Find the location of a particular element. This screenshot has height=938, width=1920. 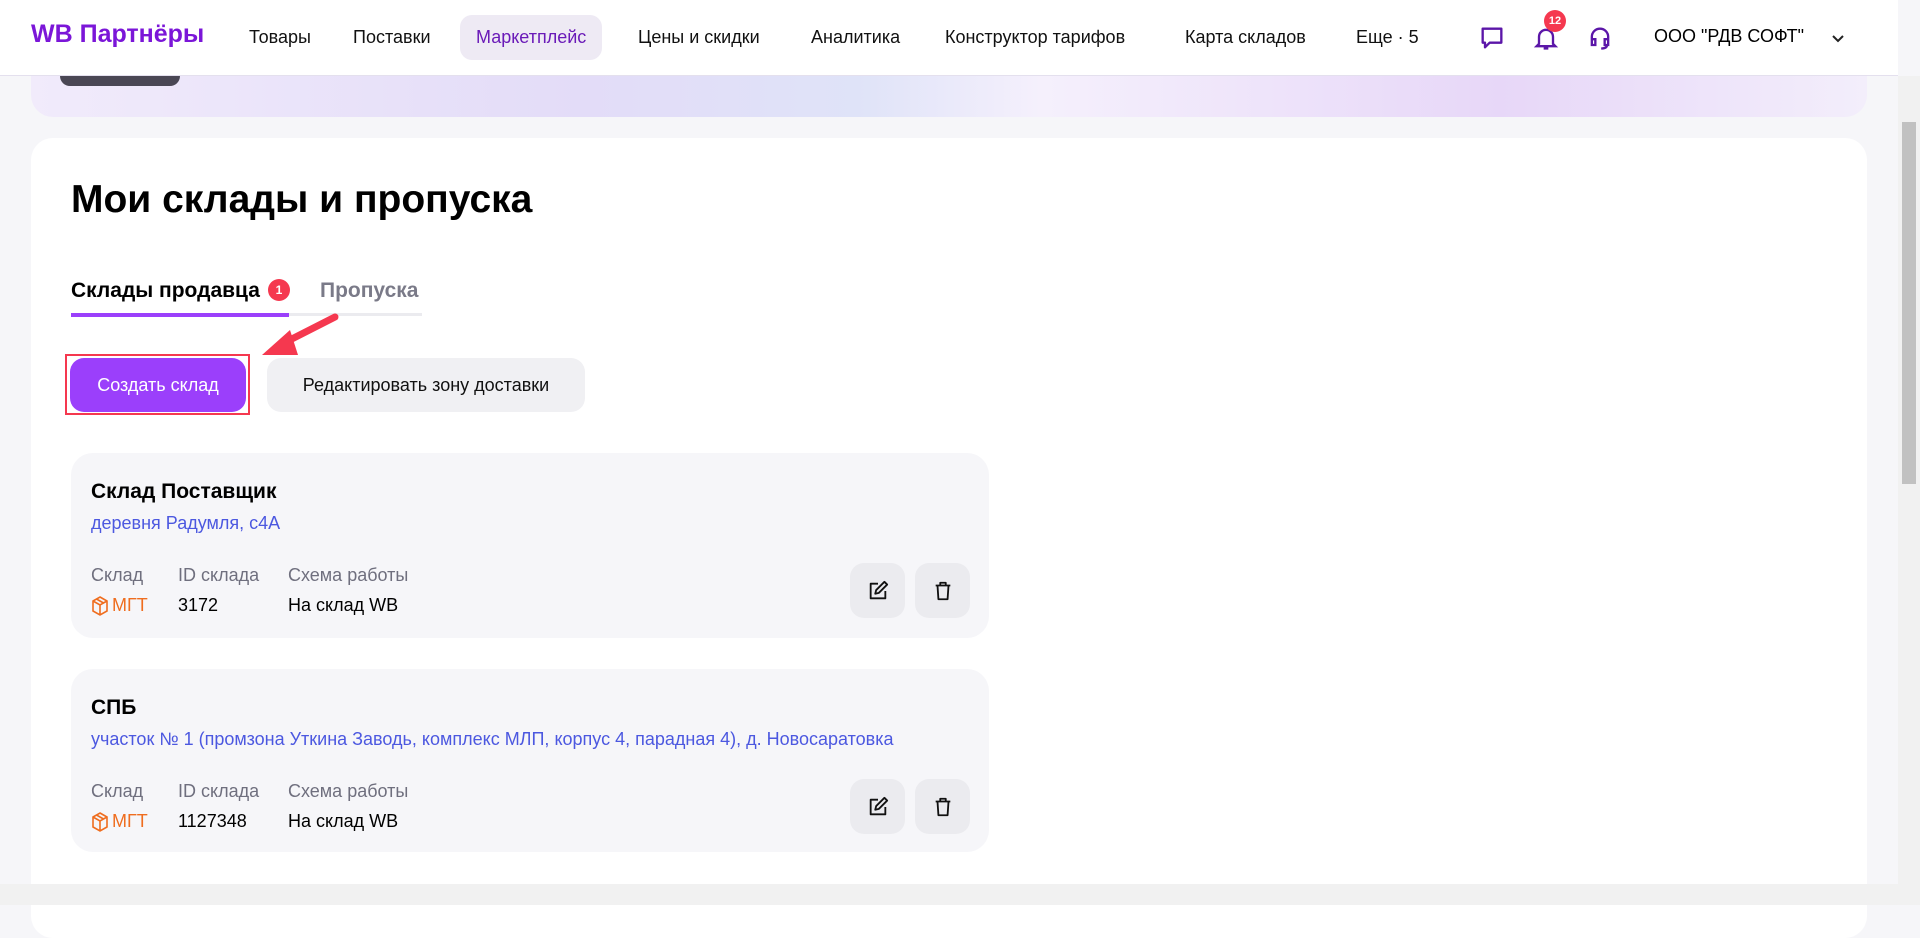

warehouse-name: Склад Поставщик is located at coordinates (184, 491).